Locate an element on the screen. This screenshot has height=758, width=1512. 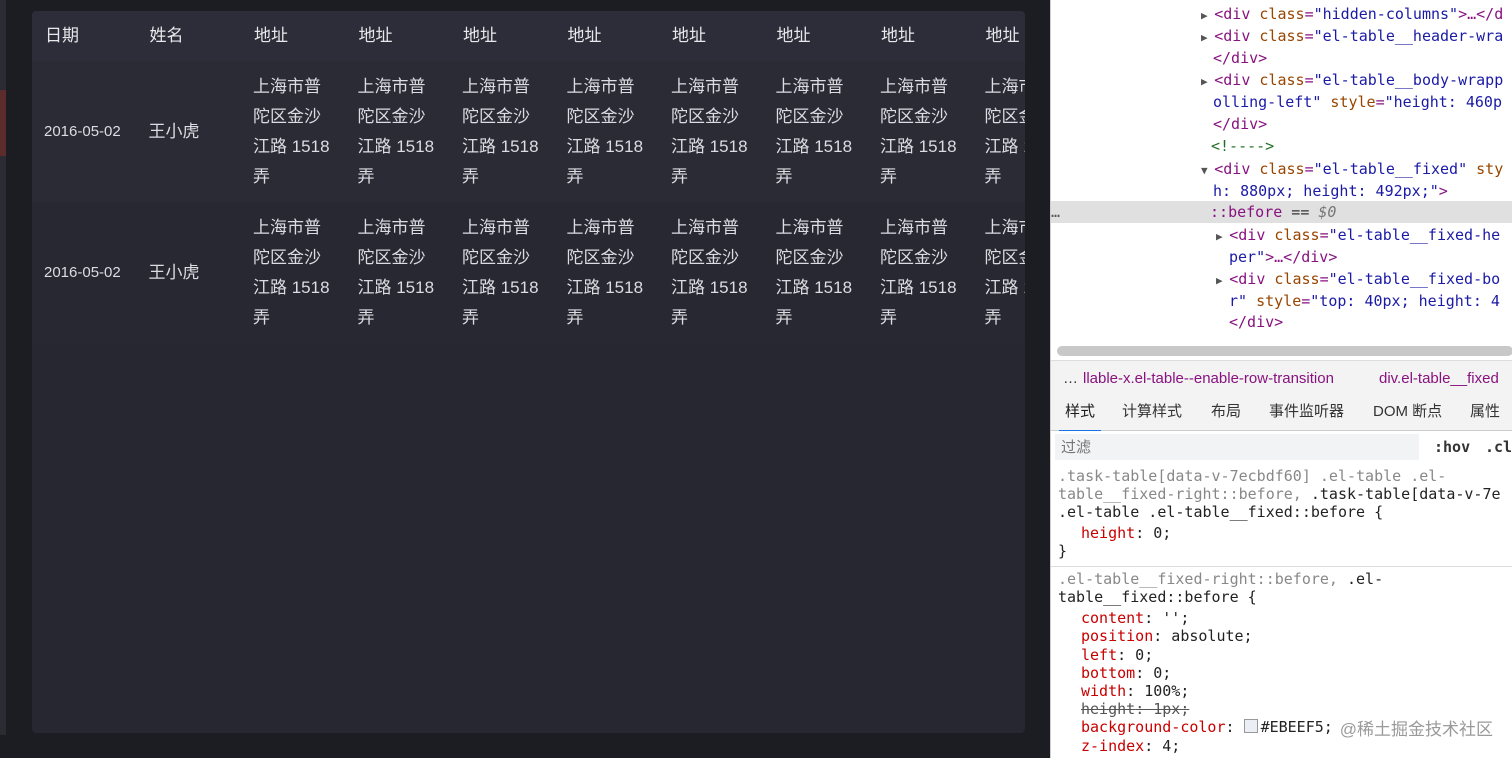
css-property: bottom: 0; is located at coordinates (1126, 673).